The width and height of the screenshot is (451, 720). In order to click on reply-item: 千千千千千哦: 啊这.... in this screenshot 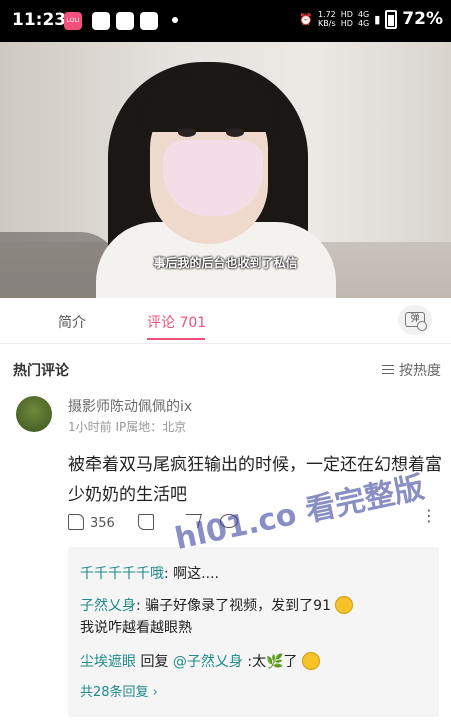, I will do `click(149, 574)`.